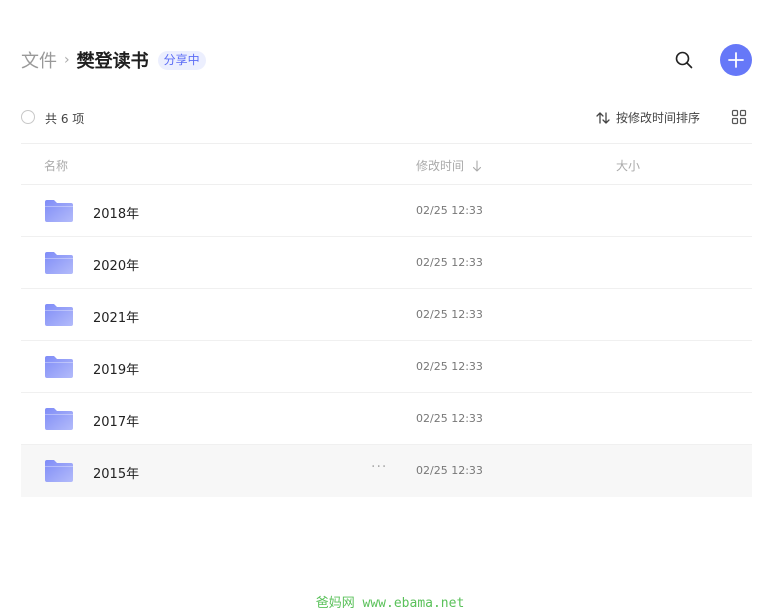  I want to click on watermark: 爸妈网 www.ebama.net, so click(390, 603).